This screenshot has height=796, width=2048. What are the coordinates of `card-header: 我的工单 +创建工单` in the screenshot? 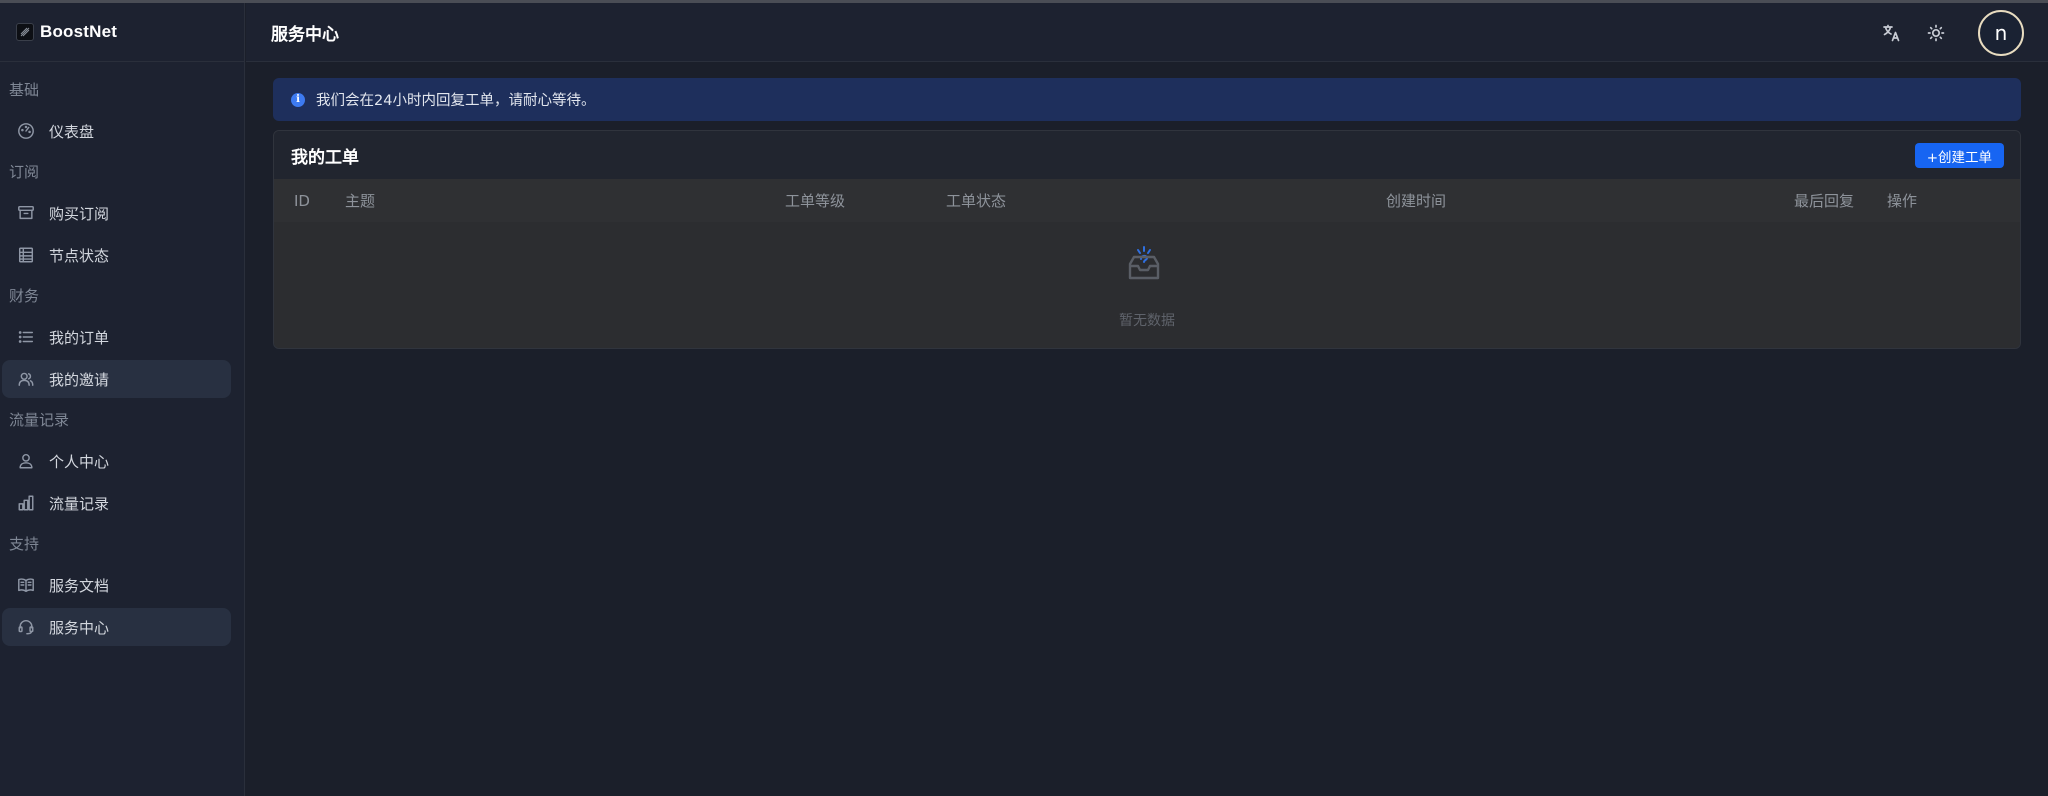 It's located at (1147, 155).